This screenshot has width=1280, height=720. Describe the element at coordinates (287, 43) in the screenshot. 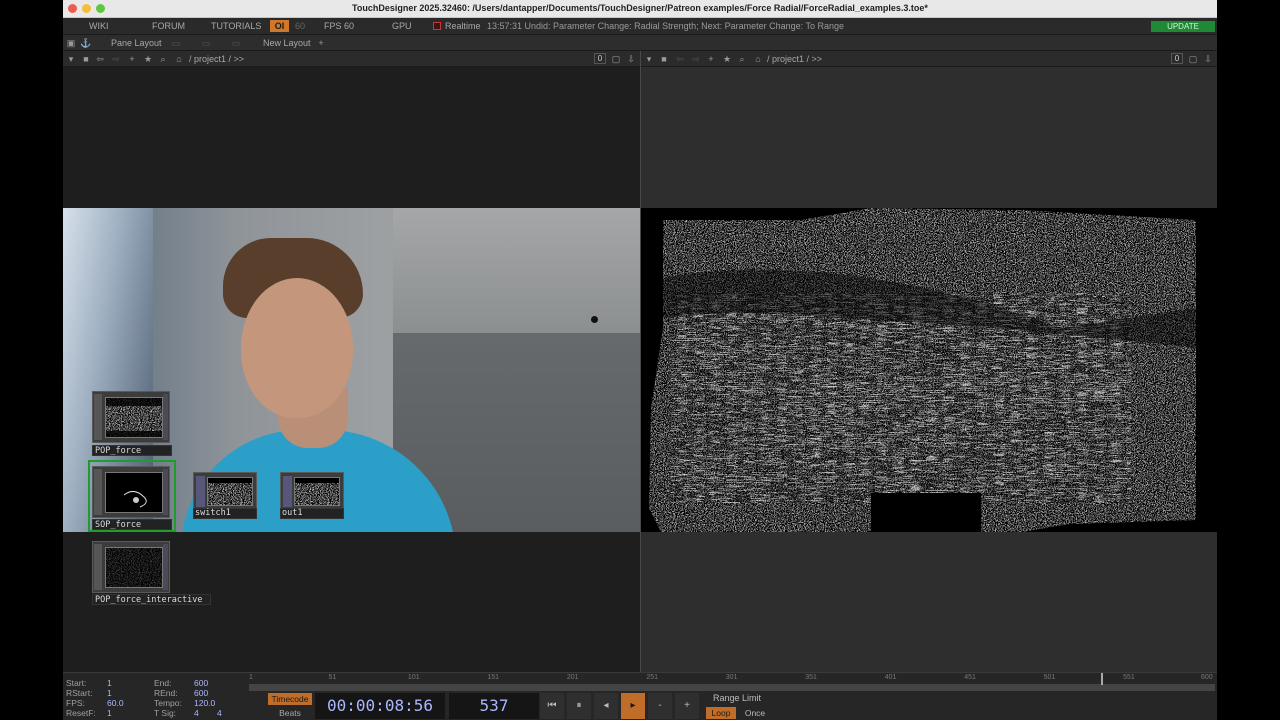

I see `new-layout-label: New Layout` at that location.